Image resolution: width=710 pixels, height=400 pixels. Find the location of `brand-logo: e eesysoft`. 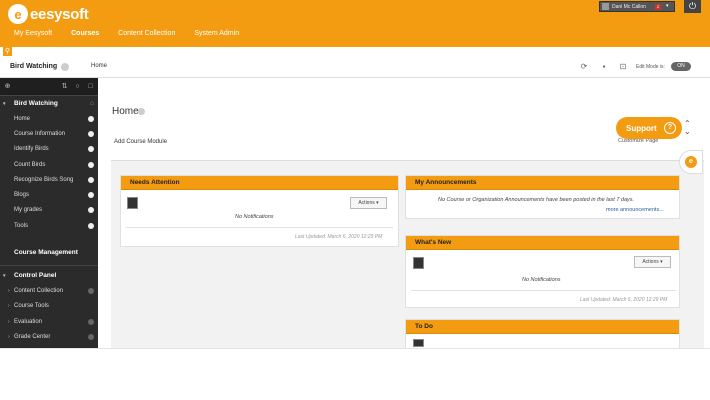

brand-logo: e eesysoft is located at coordinates (48, 14).